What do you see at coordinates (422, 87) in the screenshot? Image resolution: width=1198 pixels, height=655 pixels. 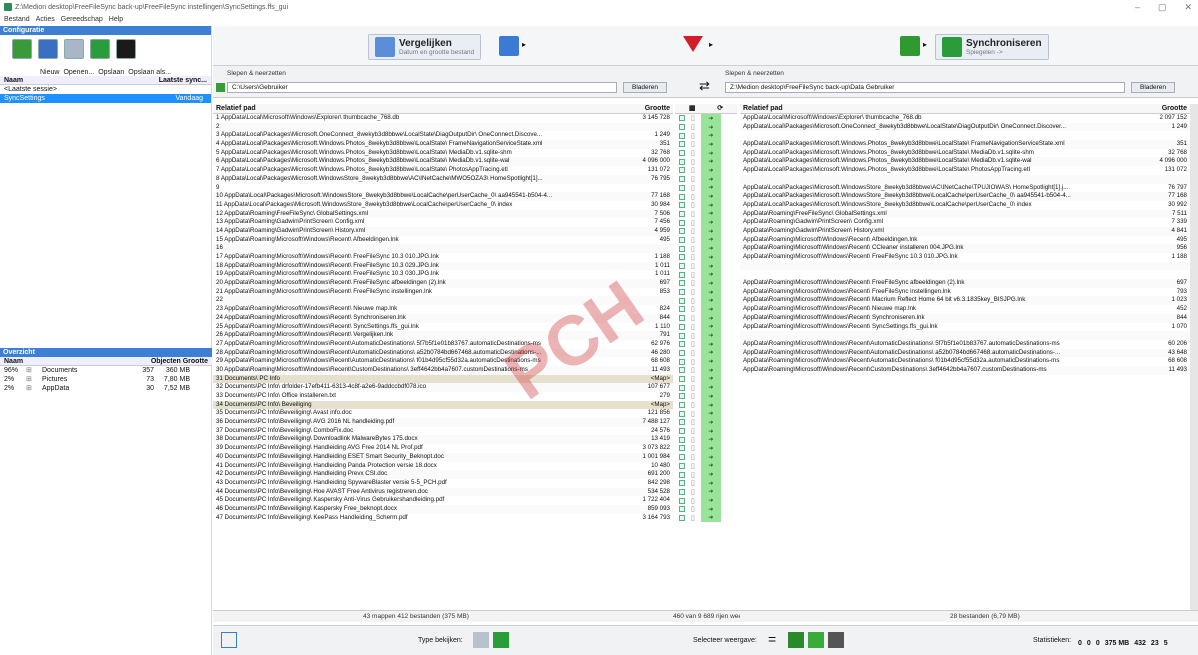 I see `left-path-input: C:\Users\Gebruiker` at bounding box center [422, 87].